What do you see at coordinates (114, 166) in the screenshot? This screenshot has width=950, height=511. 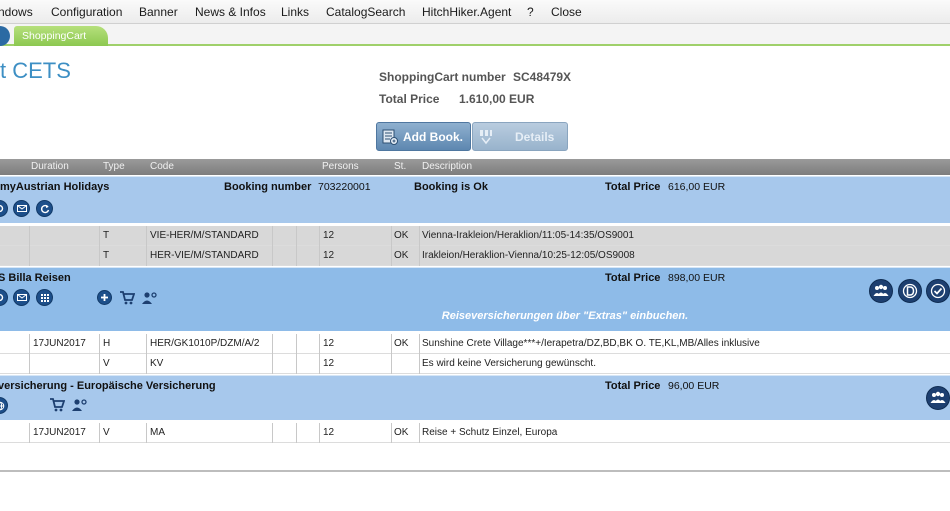 I see `column-type: Type` at bounding box center [114, 166].